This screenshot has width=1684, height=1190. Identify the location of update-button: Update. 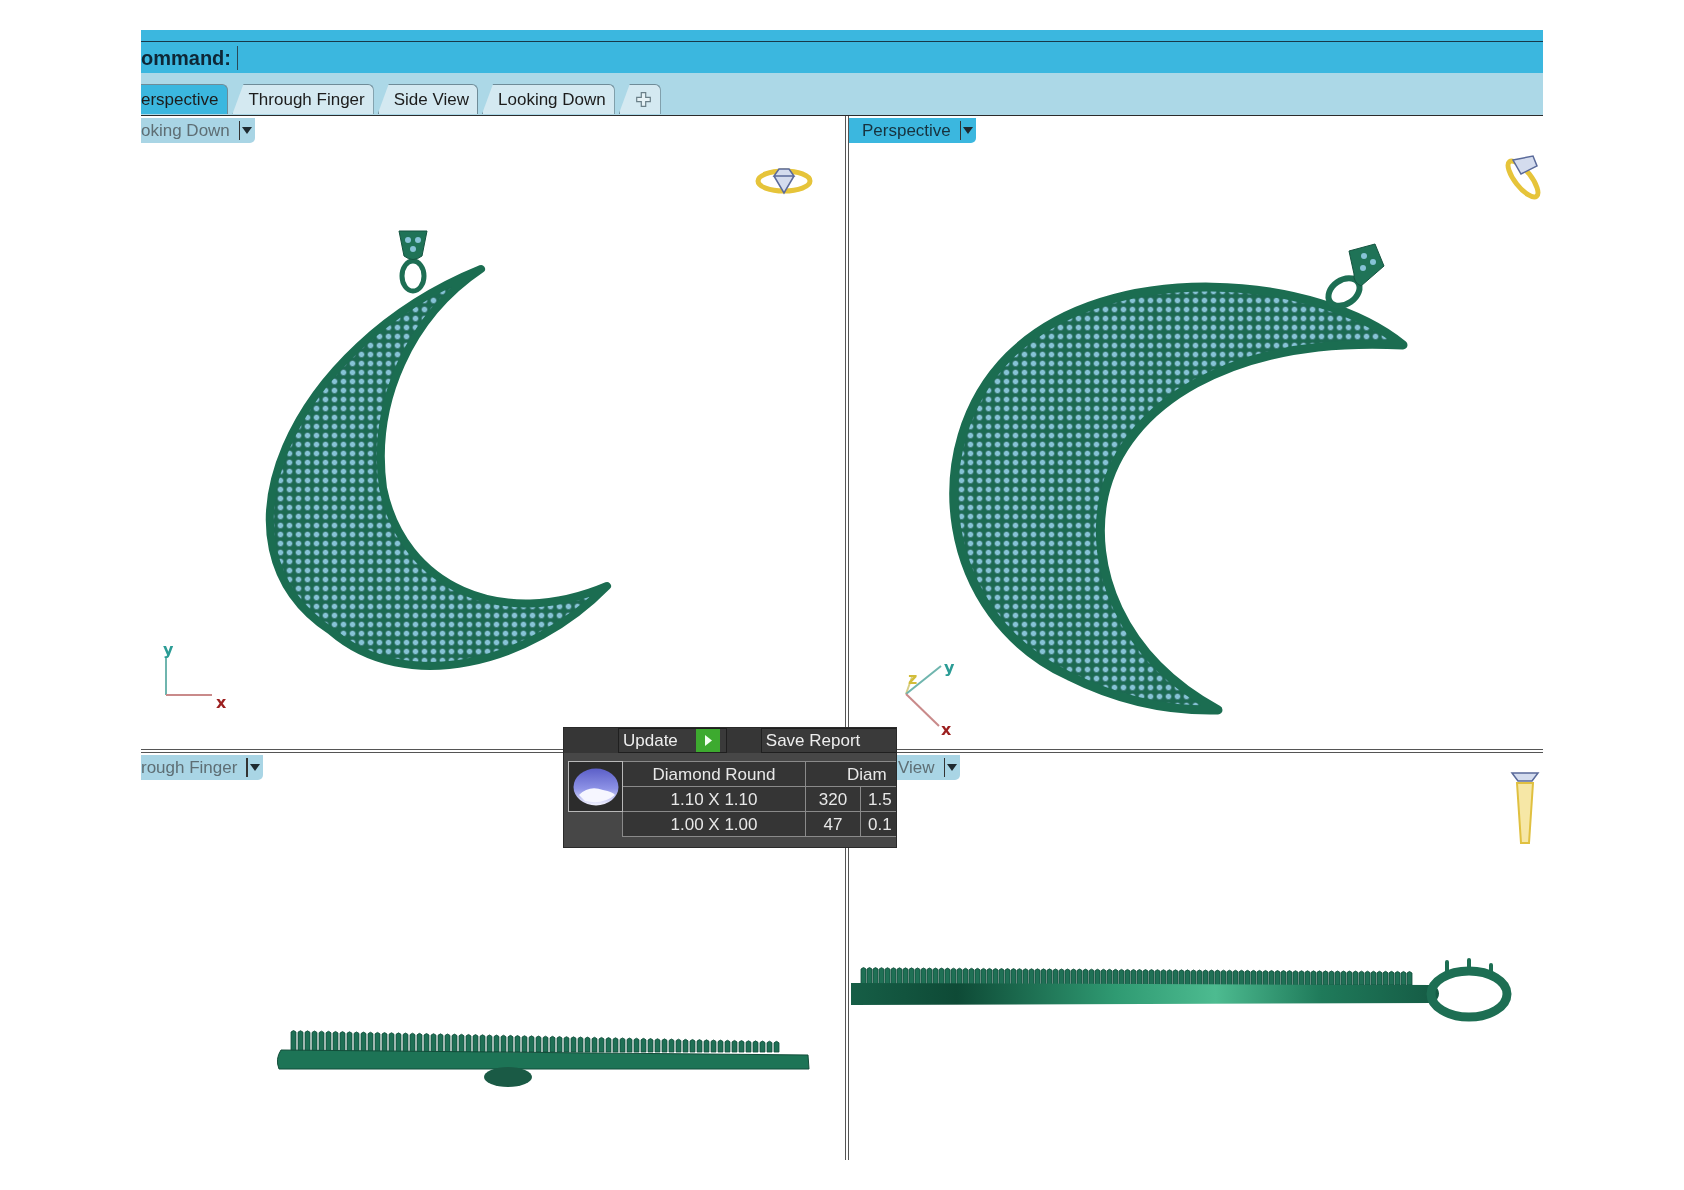
(672, 740).